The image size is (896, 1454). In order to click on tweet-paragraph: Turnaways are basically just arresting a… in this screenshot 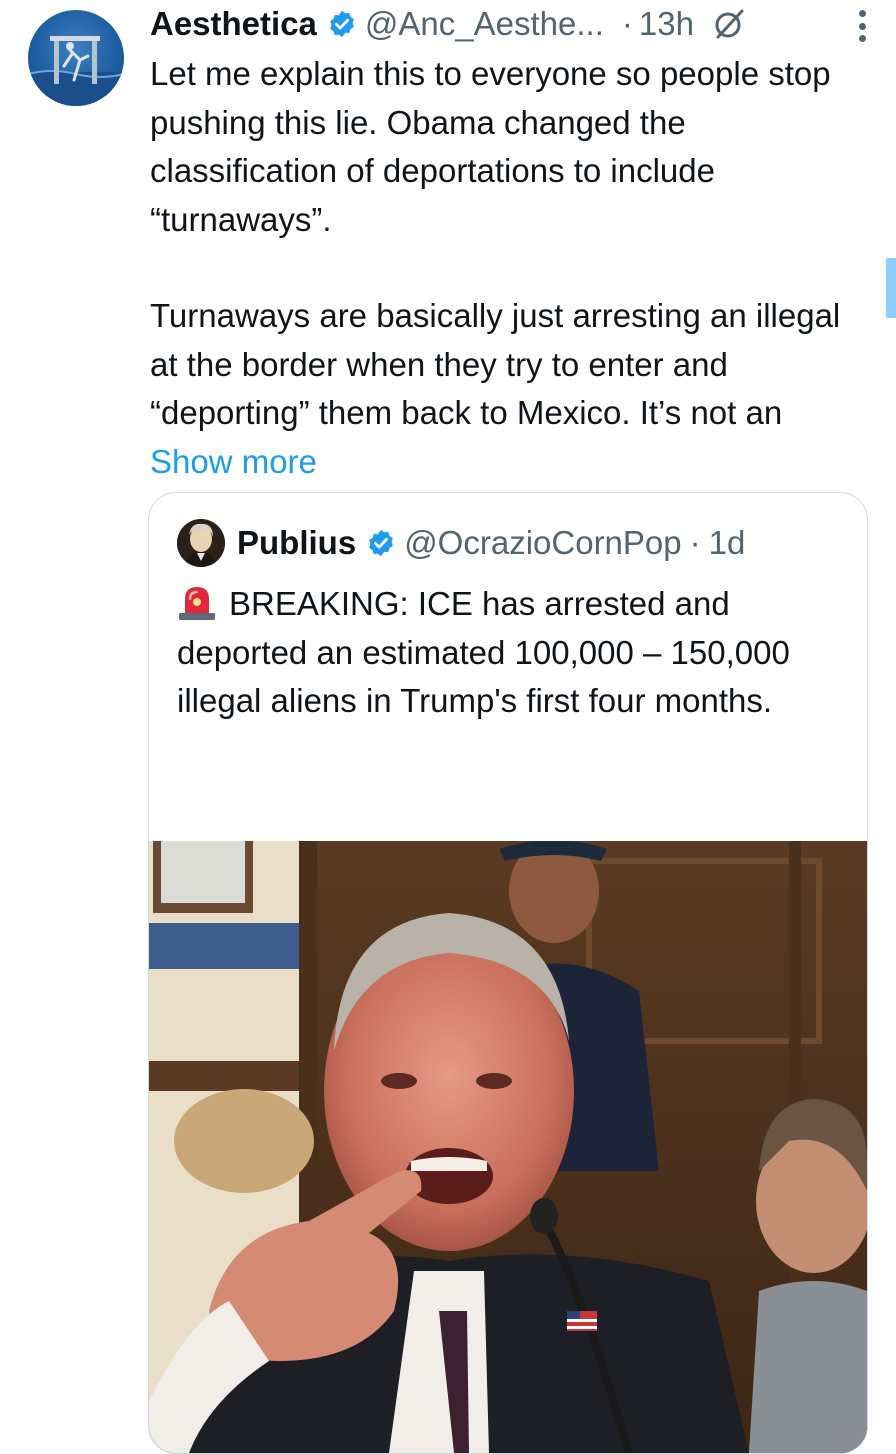, I will do `click(500, 389)`.